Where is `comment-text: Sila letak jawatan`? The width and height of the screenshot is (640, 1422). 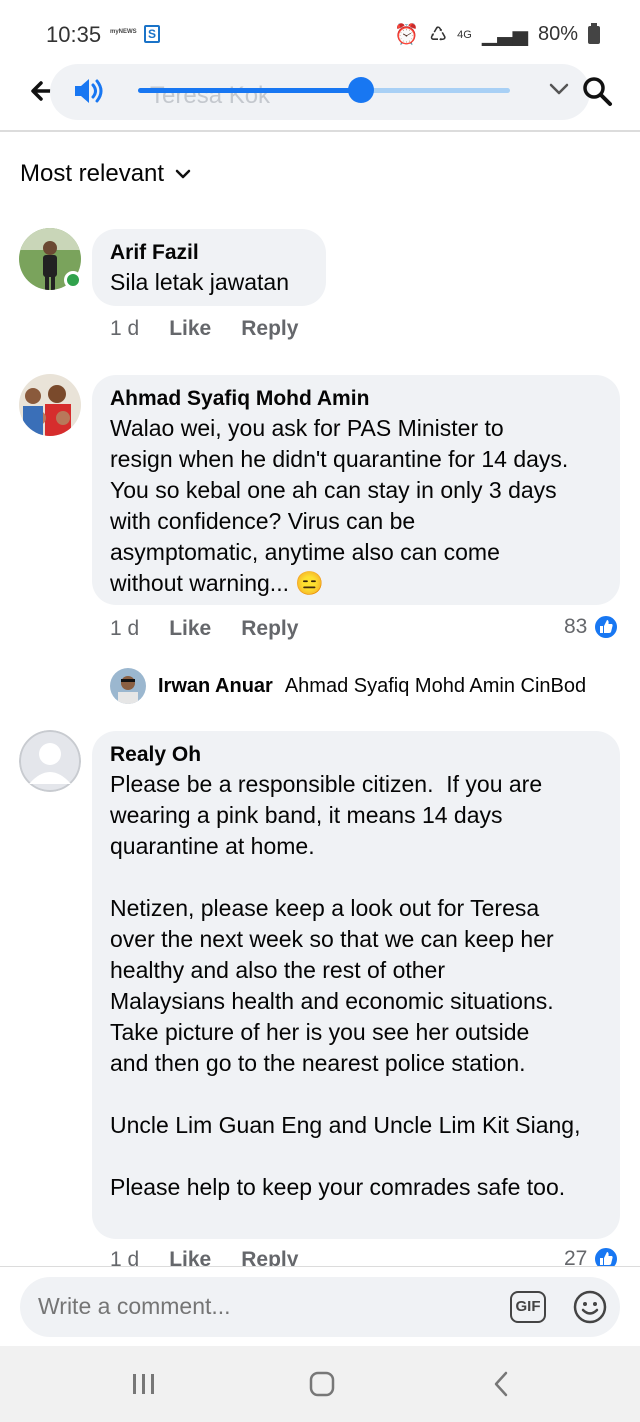
comment-text: Sila letak jawatan is located at coordinates (199, 282).